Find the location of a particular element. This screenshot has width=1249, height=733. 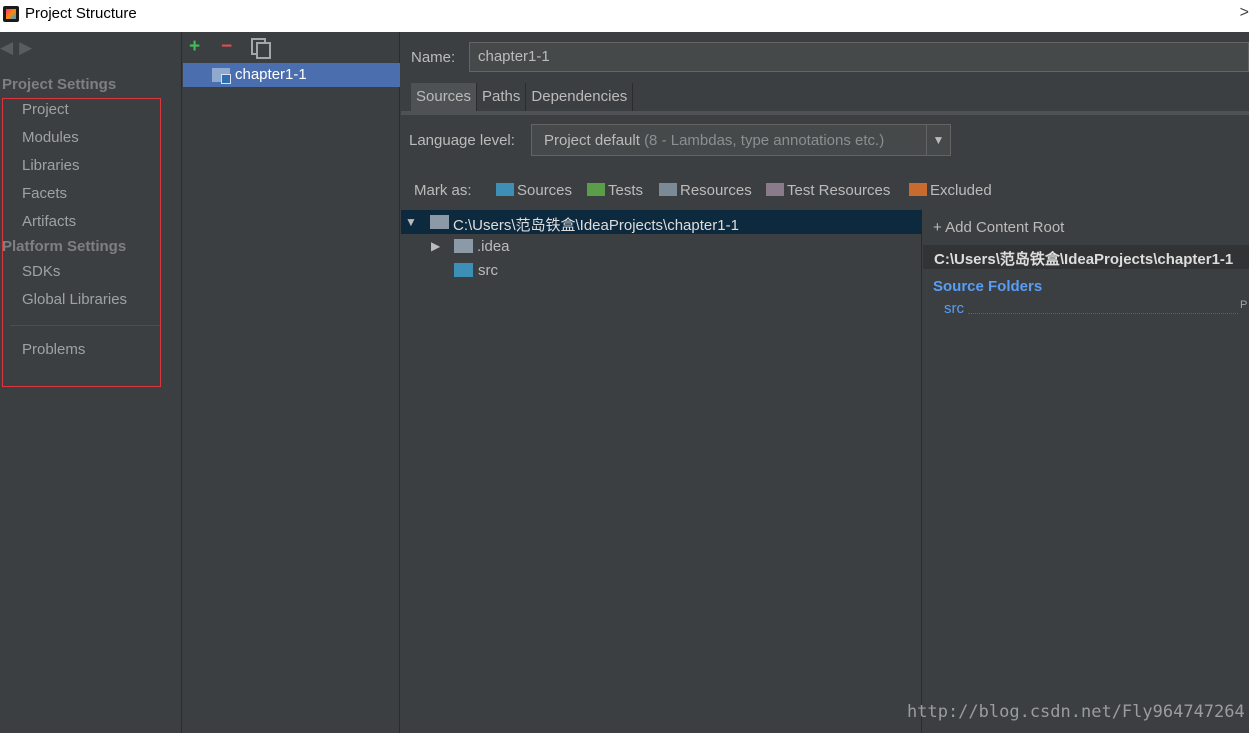

mark-as-resources-label: Resources is located at coordinates (716, 190).